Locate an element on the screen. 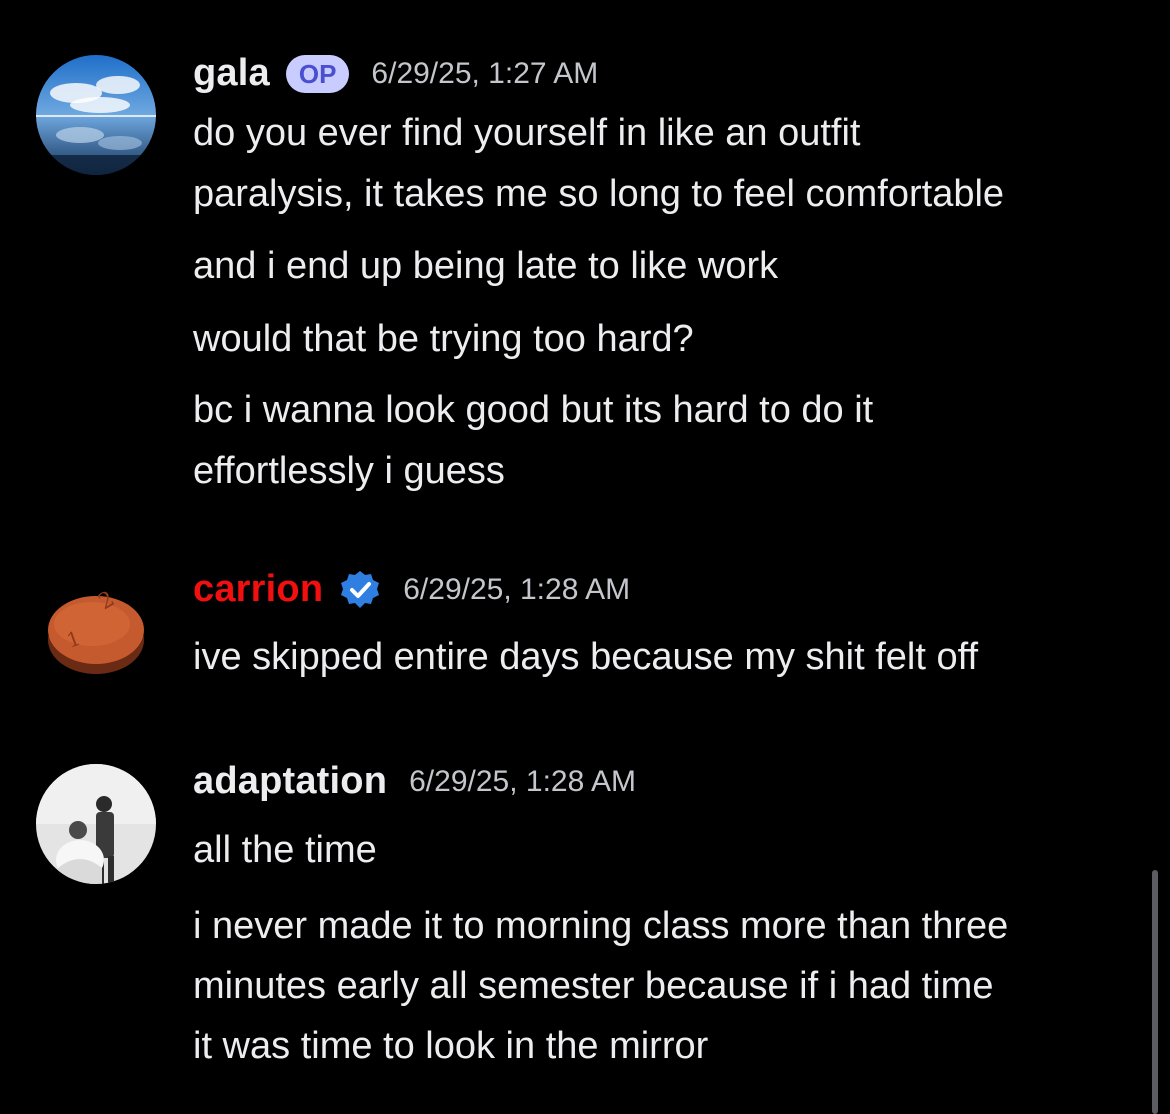  sky-reflection-avatar is located at coordinates (96, 115).